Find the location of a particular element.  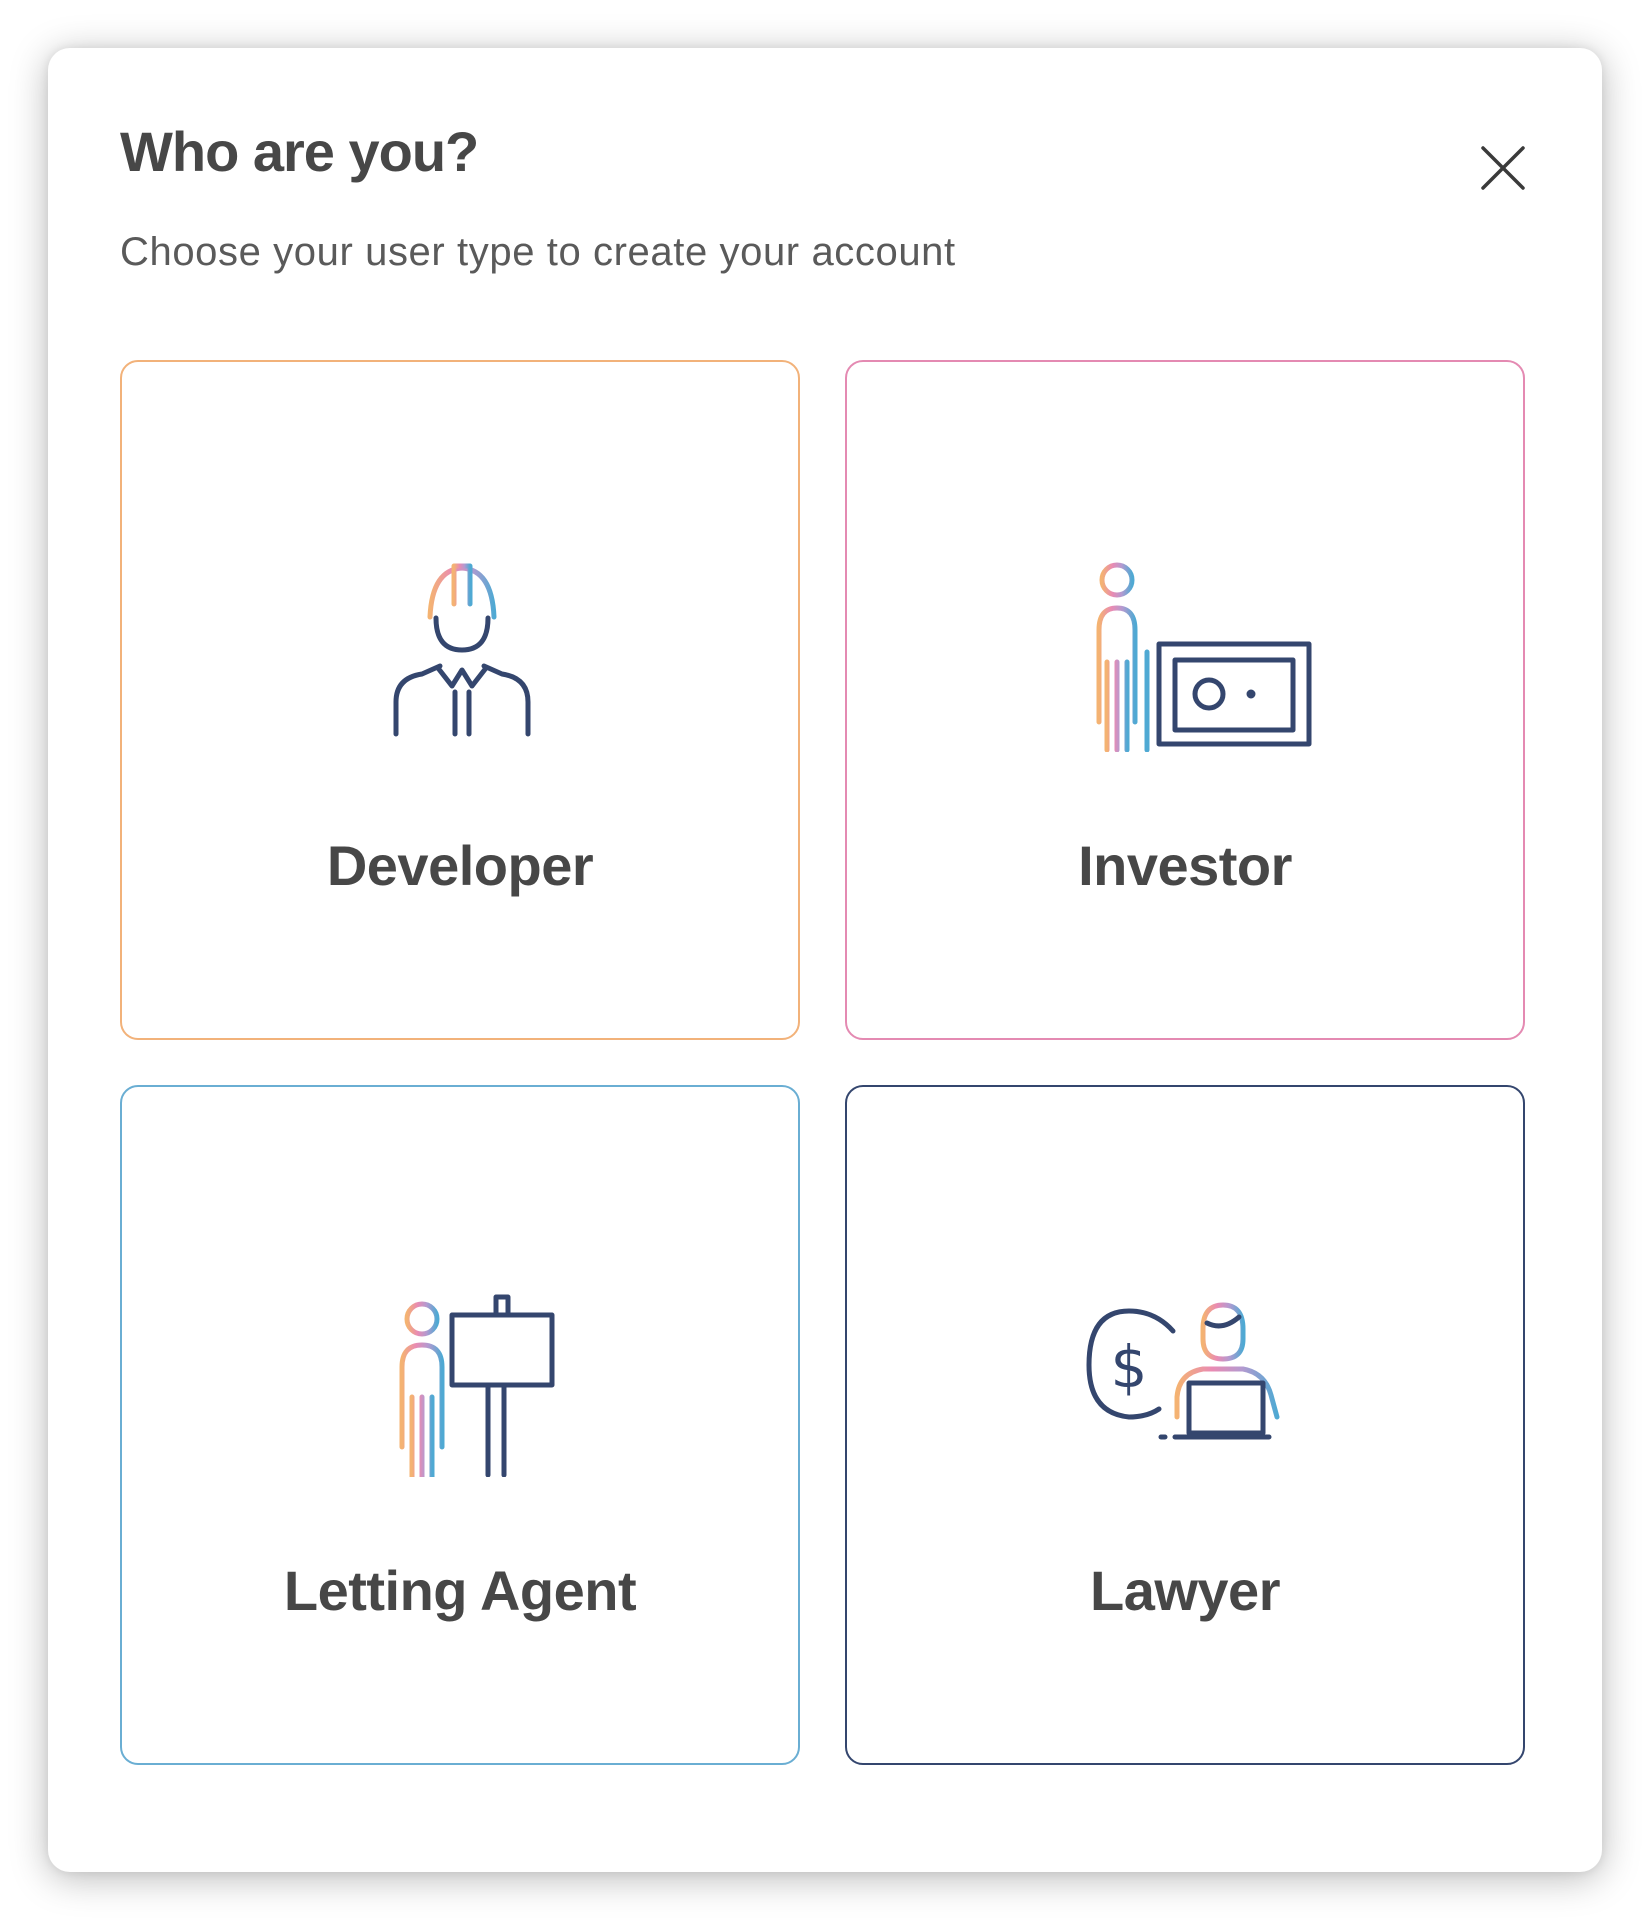

investor-label: Investor is located at coordinates (1185, 865).